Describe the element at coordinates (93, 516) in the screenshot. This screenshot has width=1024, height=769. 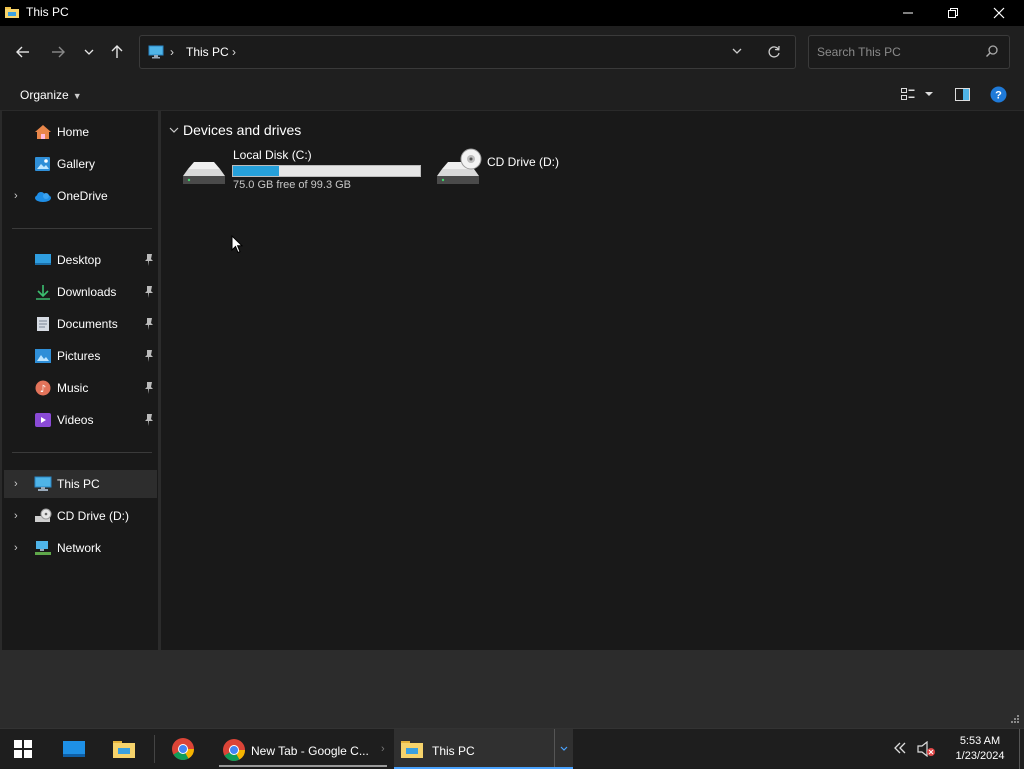
I see `sidebar-item-label: CD Drive (D:)` at that location.